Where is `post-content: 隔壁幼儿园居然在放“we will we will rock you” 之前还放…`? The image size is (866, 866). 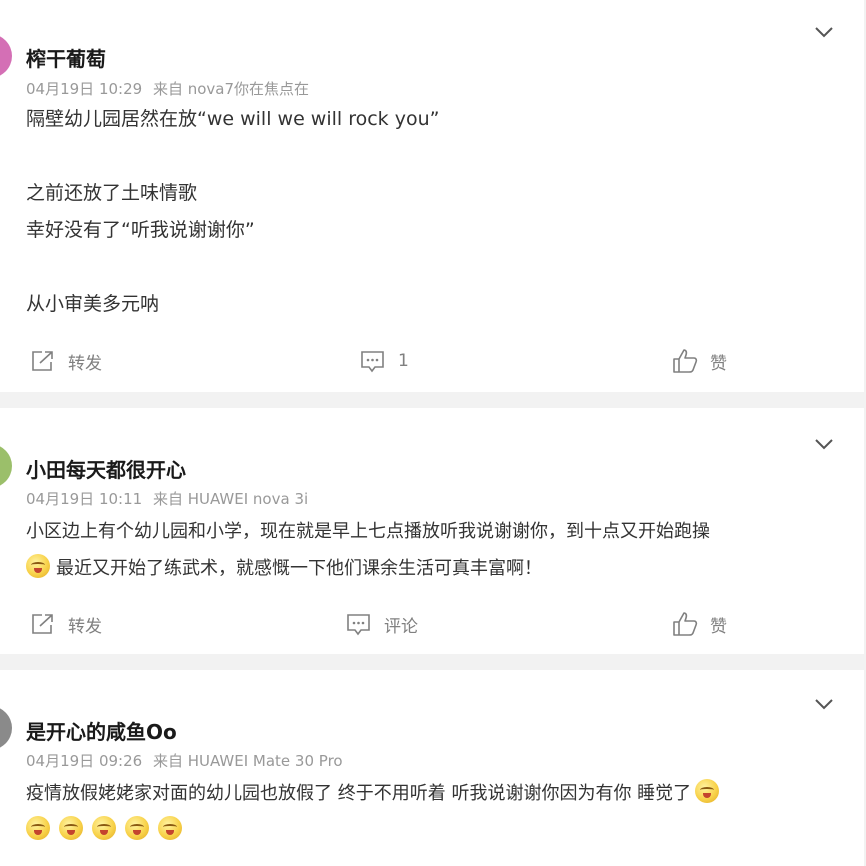
post-content: 隔壁幼儿园居然在放“we will we will rock you” 之前还放… is located at coordinates (232, 212).